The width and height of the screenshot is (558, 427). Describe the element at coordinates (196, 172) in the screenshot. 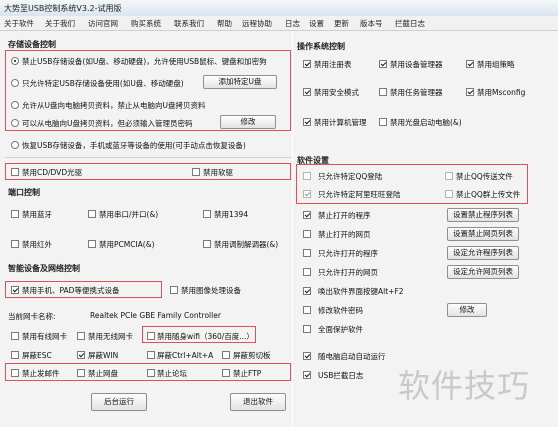

I see `disable-floppy-checkbox` at that location.